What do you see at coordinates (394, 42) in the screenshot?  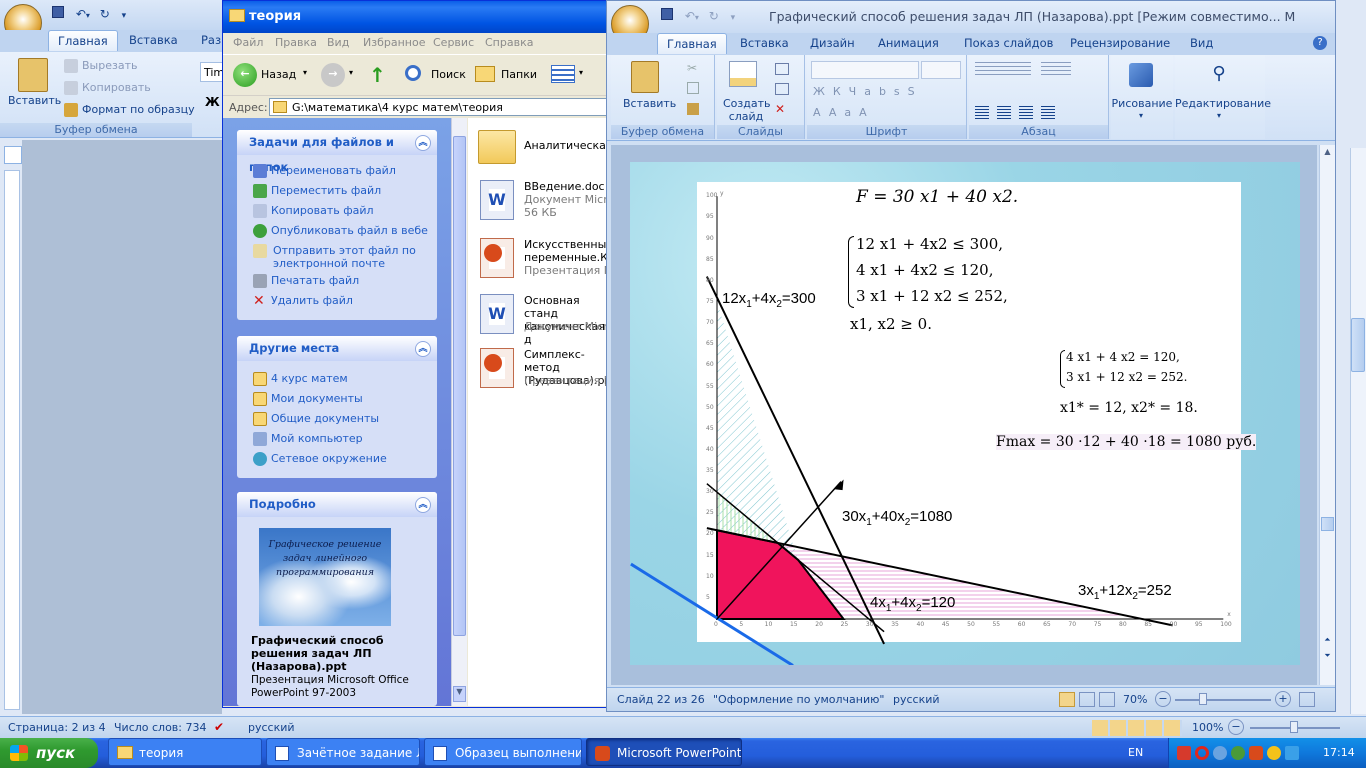 I see `menu-favorites: Избранное` at bounding box center [394, 42].